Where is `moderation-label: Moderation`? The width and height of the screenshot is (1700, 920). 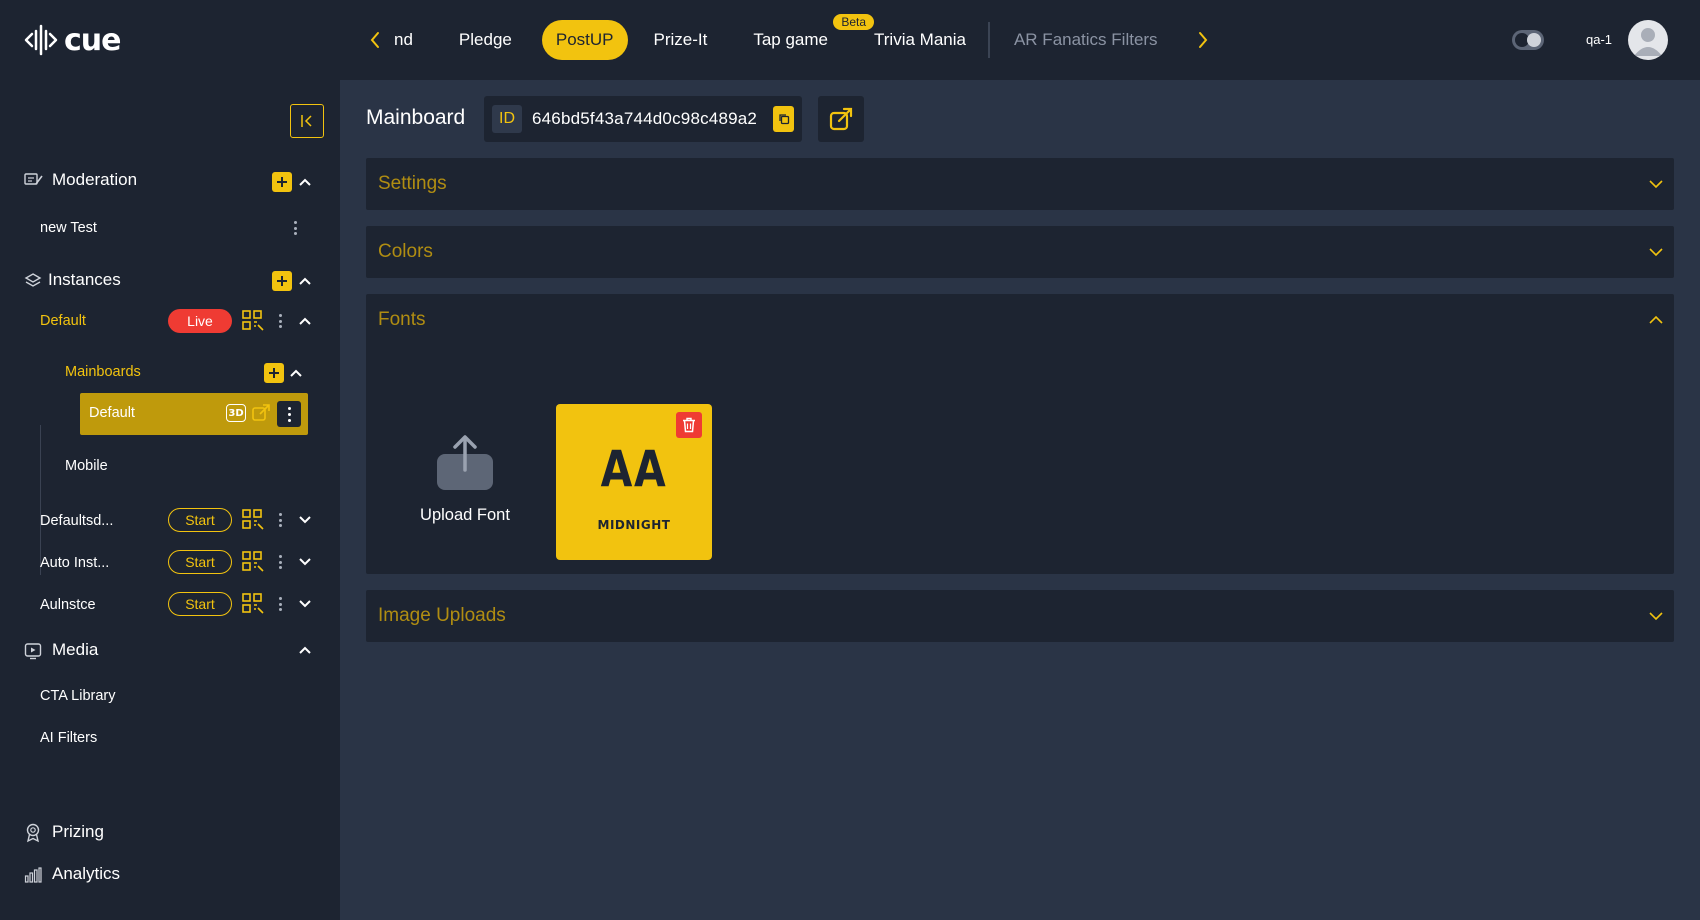 moderation-label: Moderation is located at coordinates (95, 179).